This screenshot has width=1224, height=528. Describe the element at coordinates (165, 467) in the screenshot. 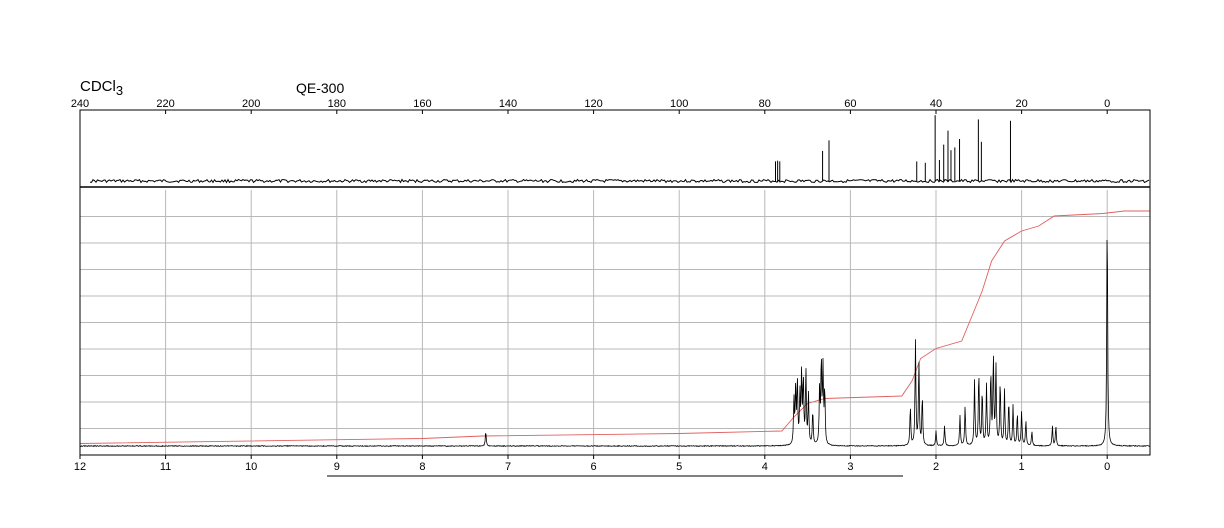

I see `h1-tick-label: 11` at that location.